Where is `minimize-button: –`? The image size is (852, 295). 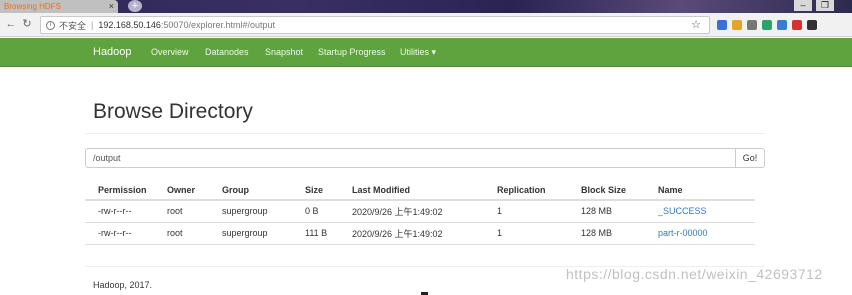 minimize-button: – is located at coordinates (803, 5).